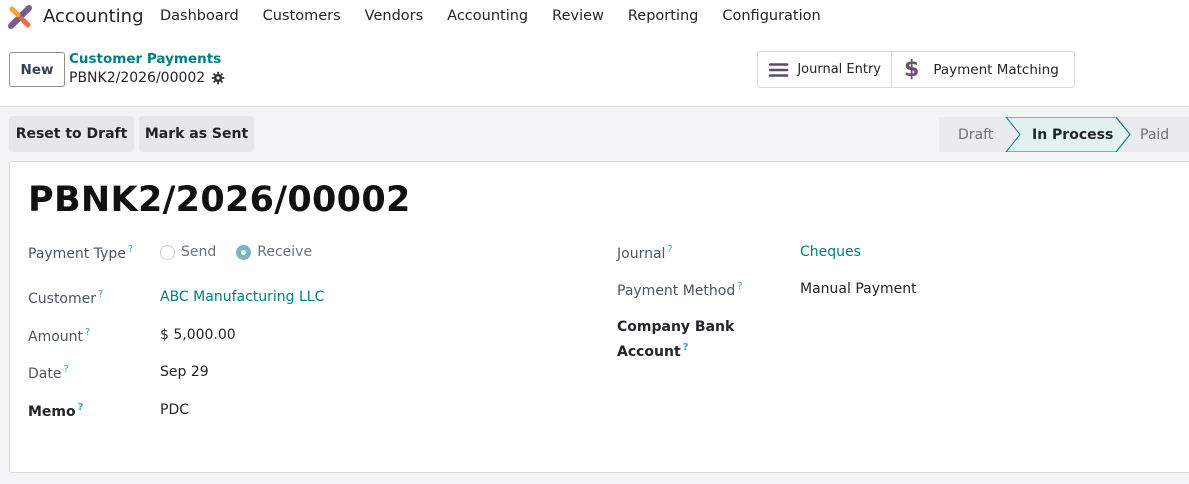  What do you see at coordinates (37, 69) in the screenshot?
I see `new-button: New` at bounding box center [37, 69].